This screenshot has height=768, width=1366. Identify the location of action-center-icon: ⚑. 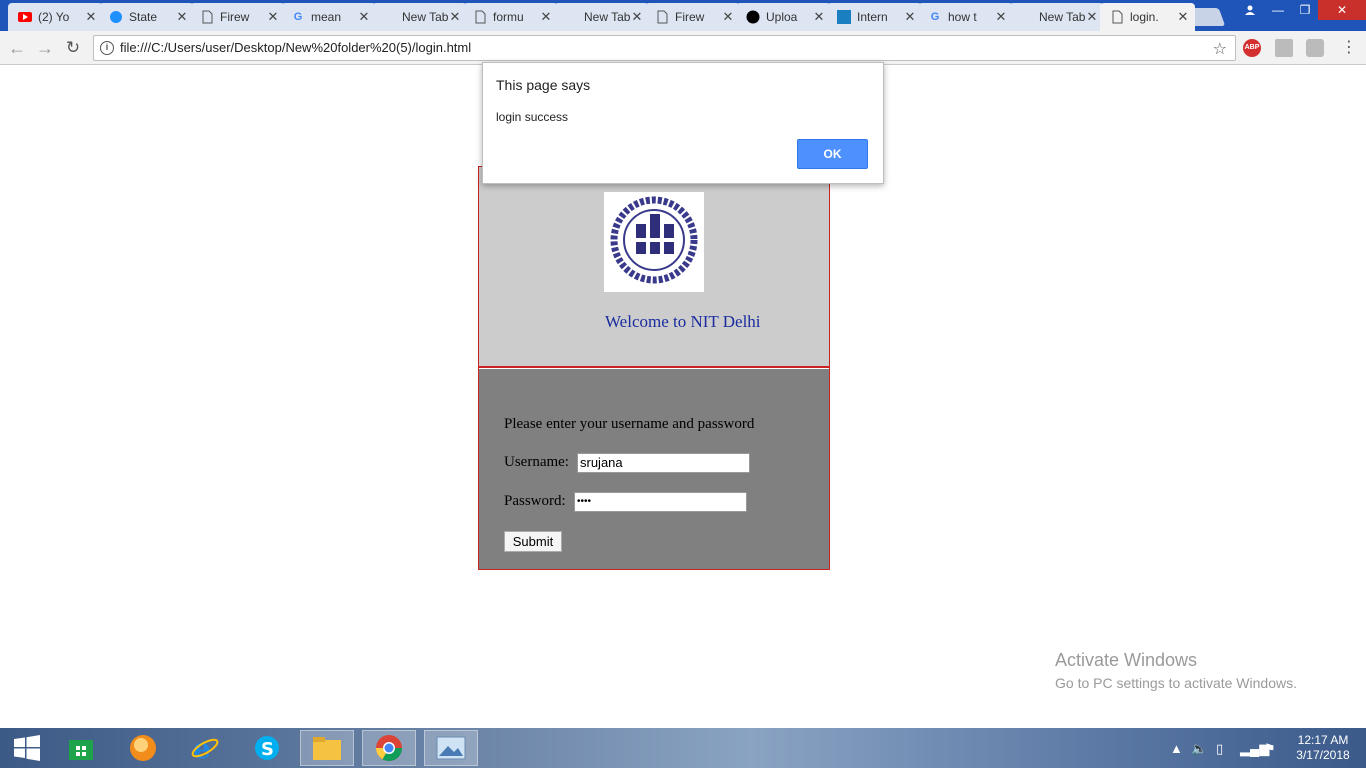
(1270, 749).